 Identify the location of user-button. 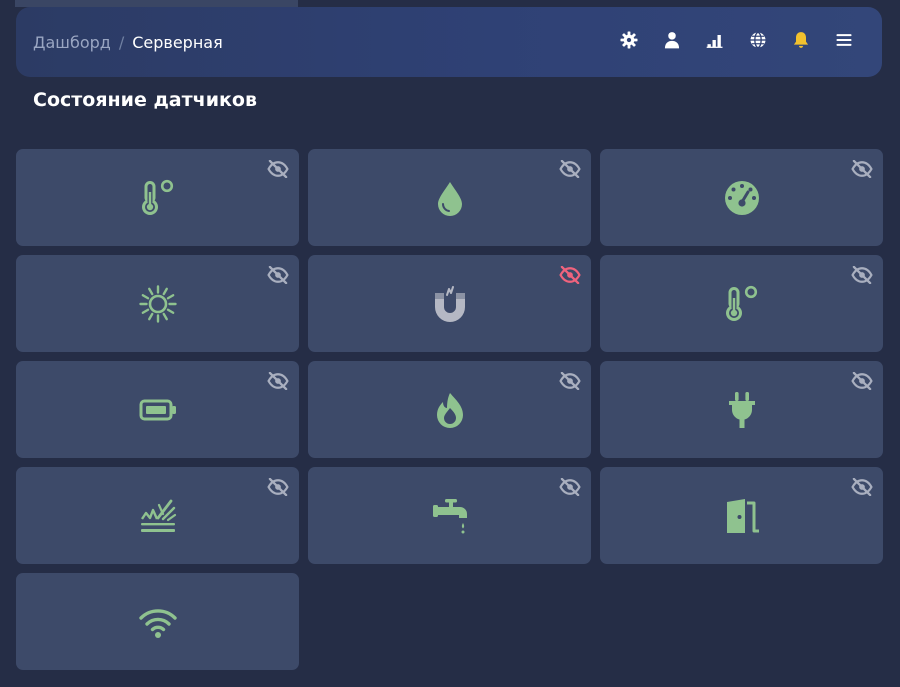
(671, 42).